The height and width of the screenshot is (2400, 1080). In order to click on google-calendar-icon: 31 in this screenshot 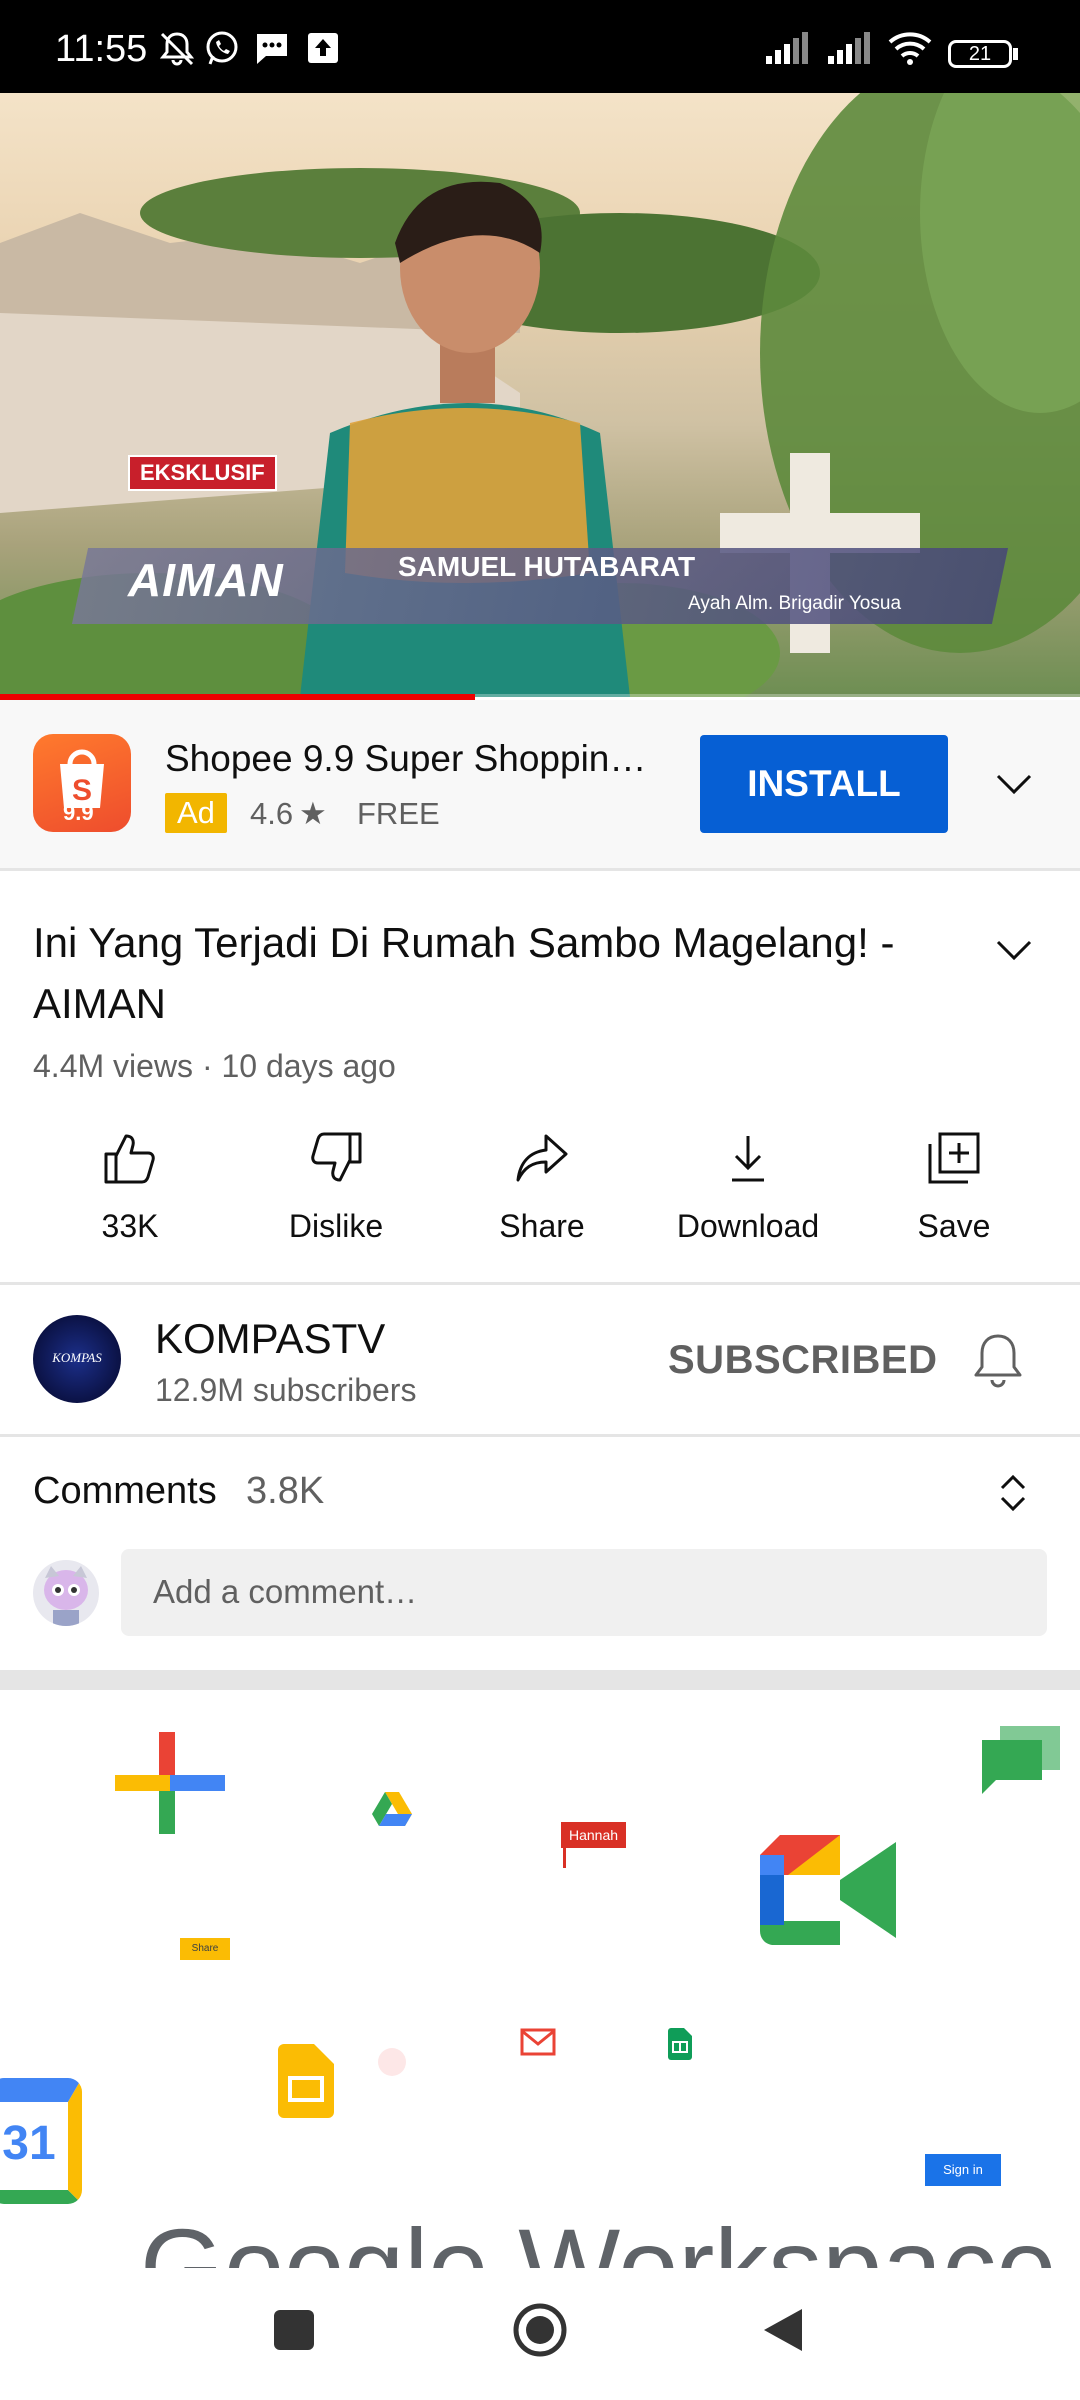, I will do `click(41, 2141)`.